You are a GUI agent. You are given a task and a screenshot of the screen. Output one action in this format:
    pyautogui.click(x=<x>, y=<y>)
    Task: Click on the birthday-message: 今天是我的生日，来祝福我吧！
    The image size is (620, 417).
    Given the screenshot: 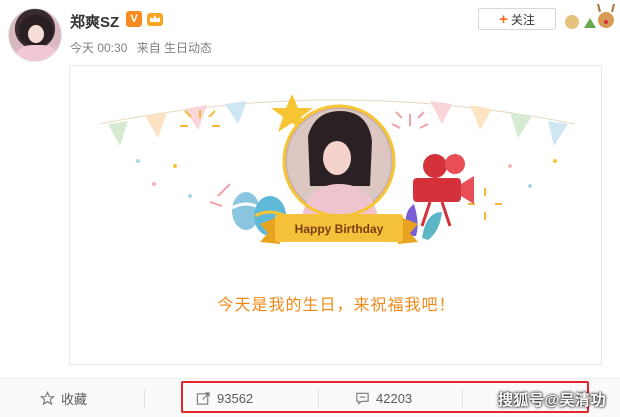 What is the action you would take?
    pyautogui.click(x=336, y=305)
    